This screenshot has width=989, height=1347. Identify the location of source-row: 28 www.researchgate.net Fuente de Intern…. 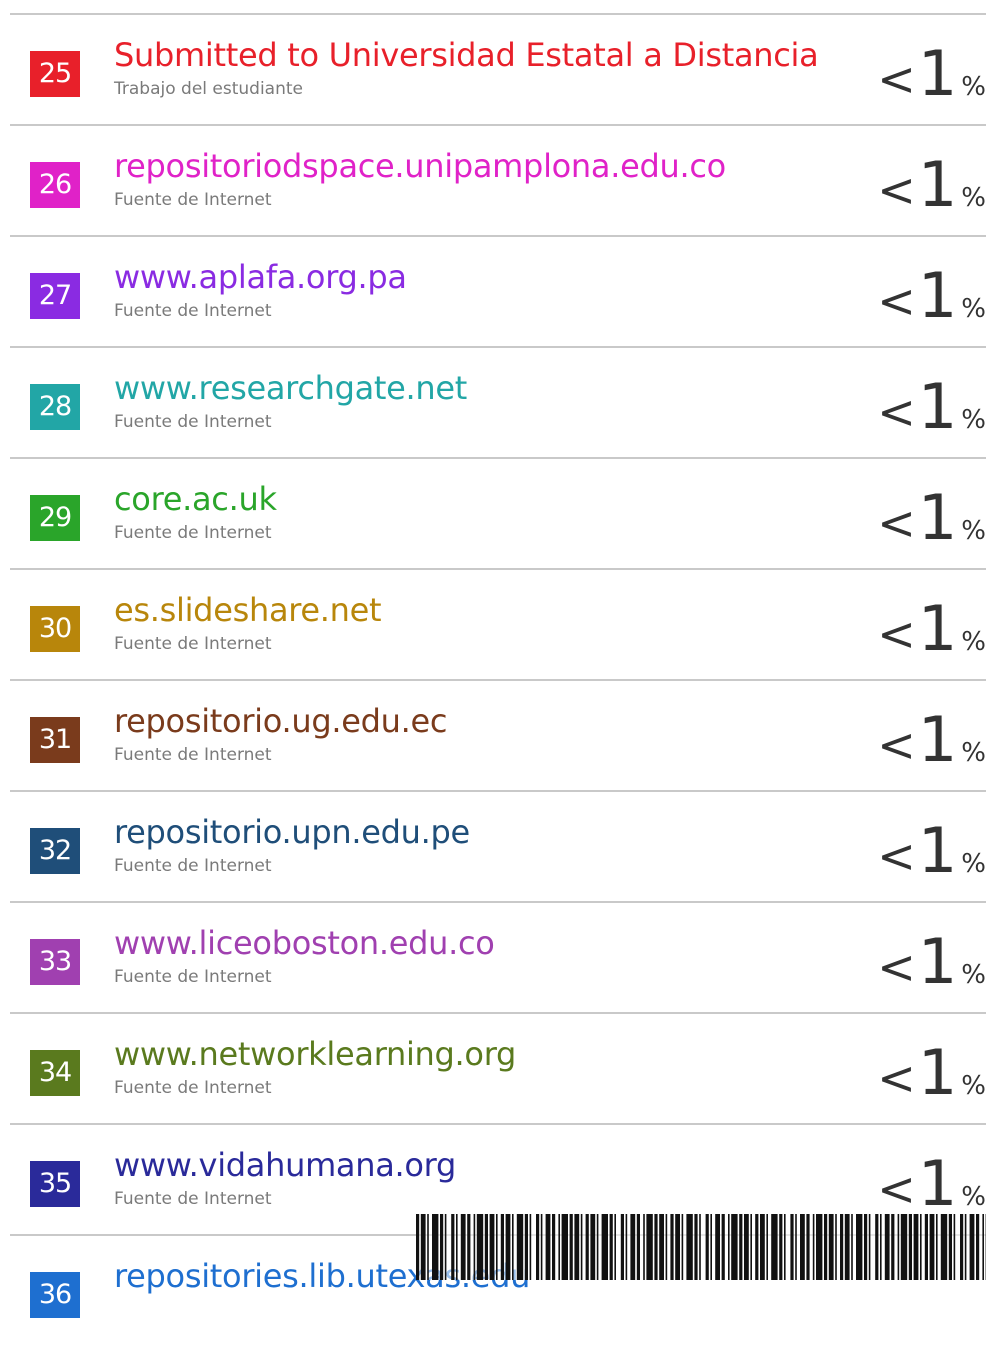
(498, 403).